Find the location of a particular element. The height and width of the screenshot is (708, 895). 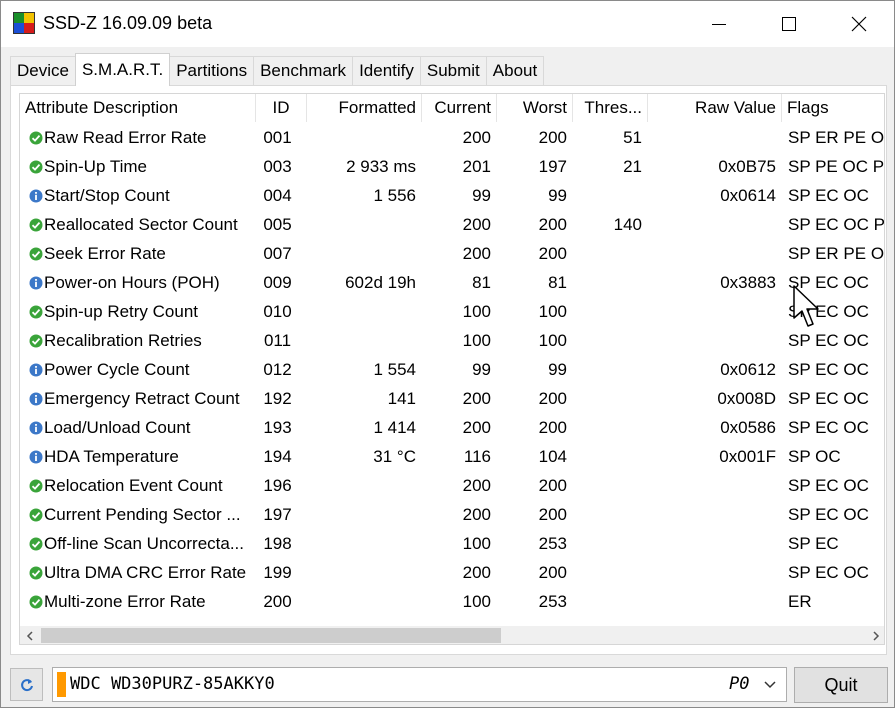

flags-value: ER is located at coordinates (800, 601).